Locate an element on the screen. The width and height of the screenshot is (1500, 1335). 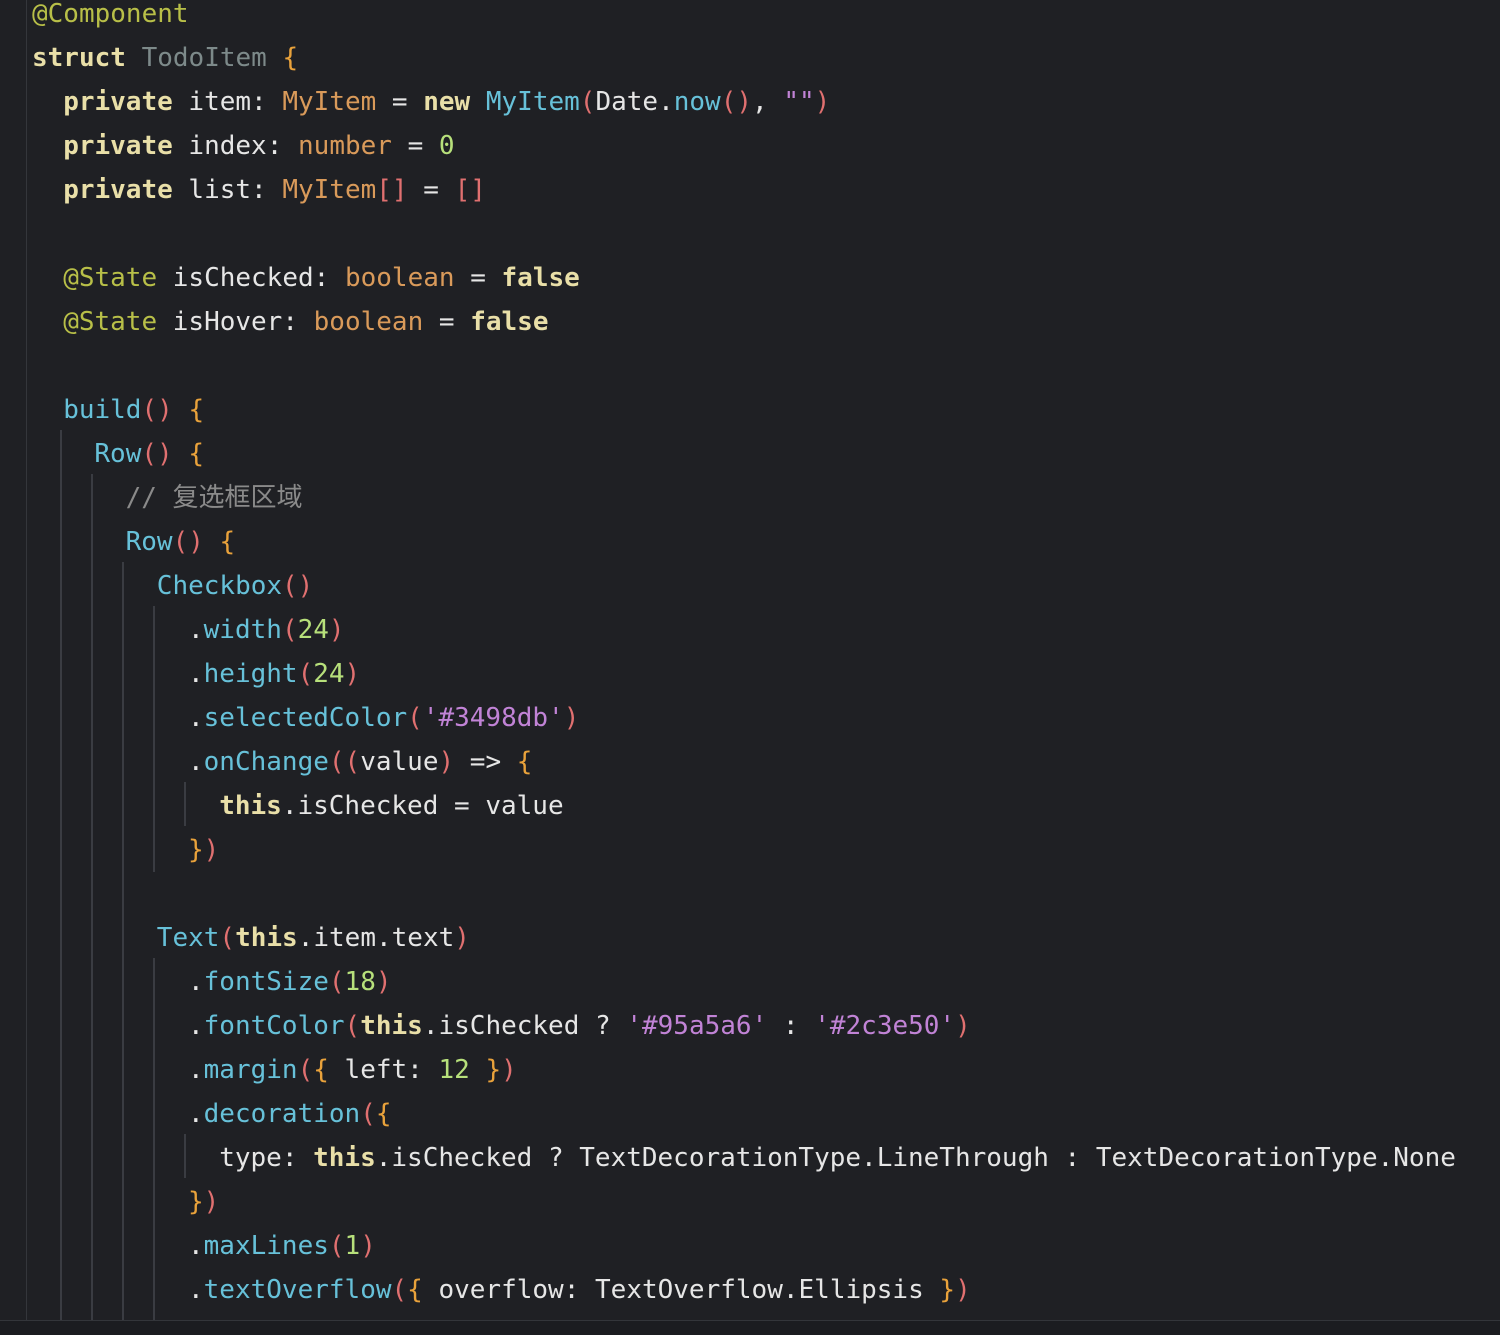
code-token: => is located at coordinates (485, 762).